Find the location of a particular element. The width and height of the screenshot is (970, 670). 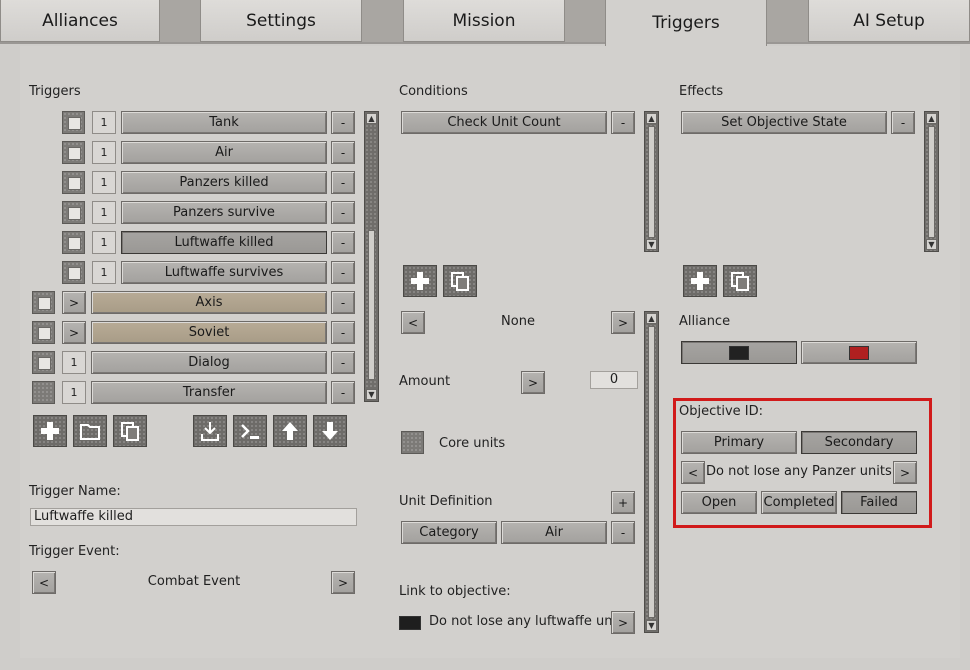

trigger-item-luftwaffe-survives: Luftwaffe survives is located at coordinates (224, 272).